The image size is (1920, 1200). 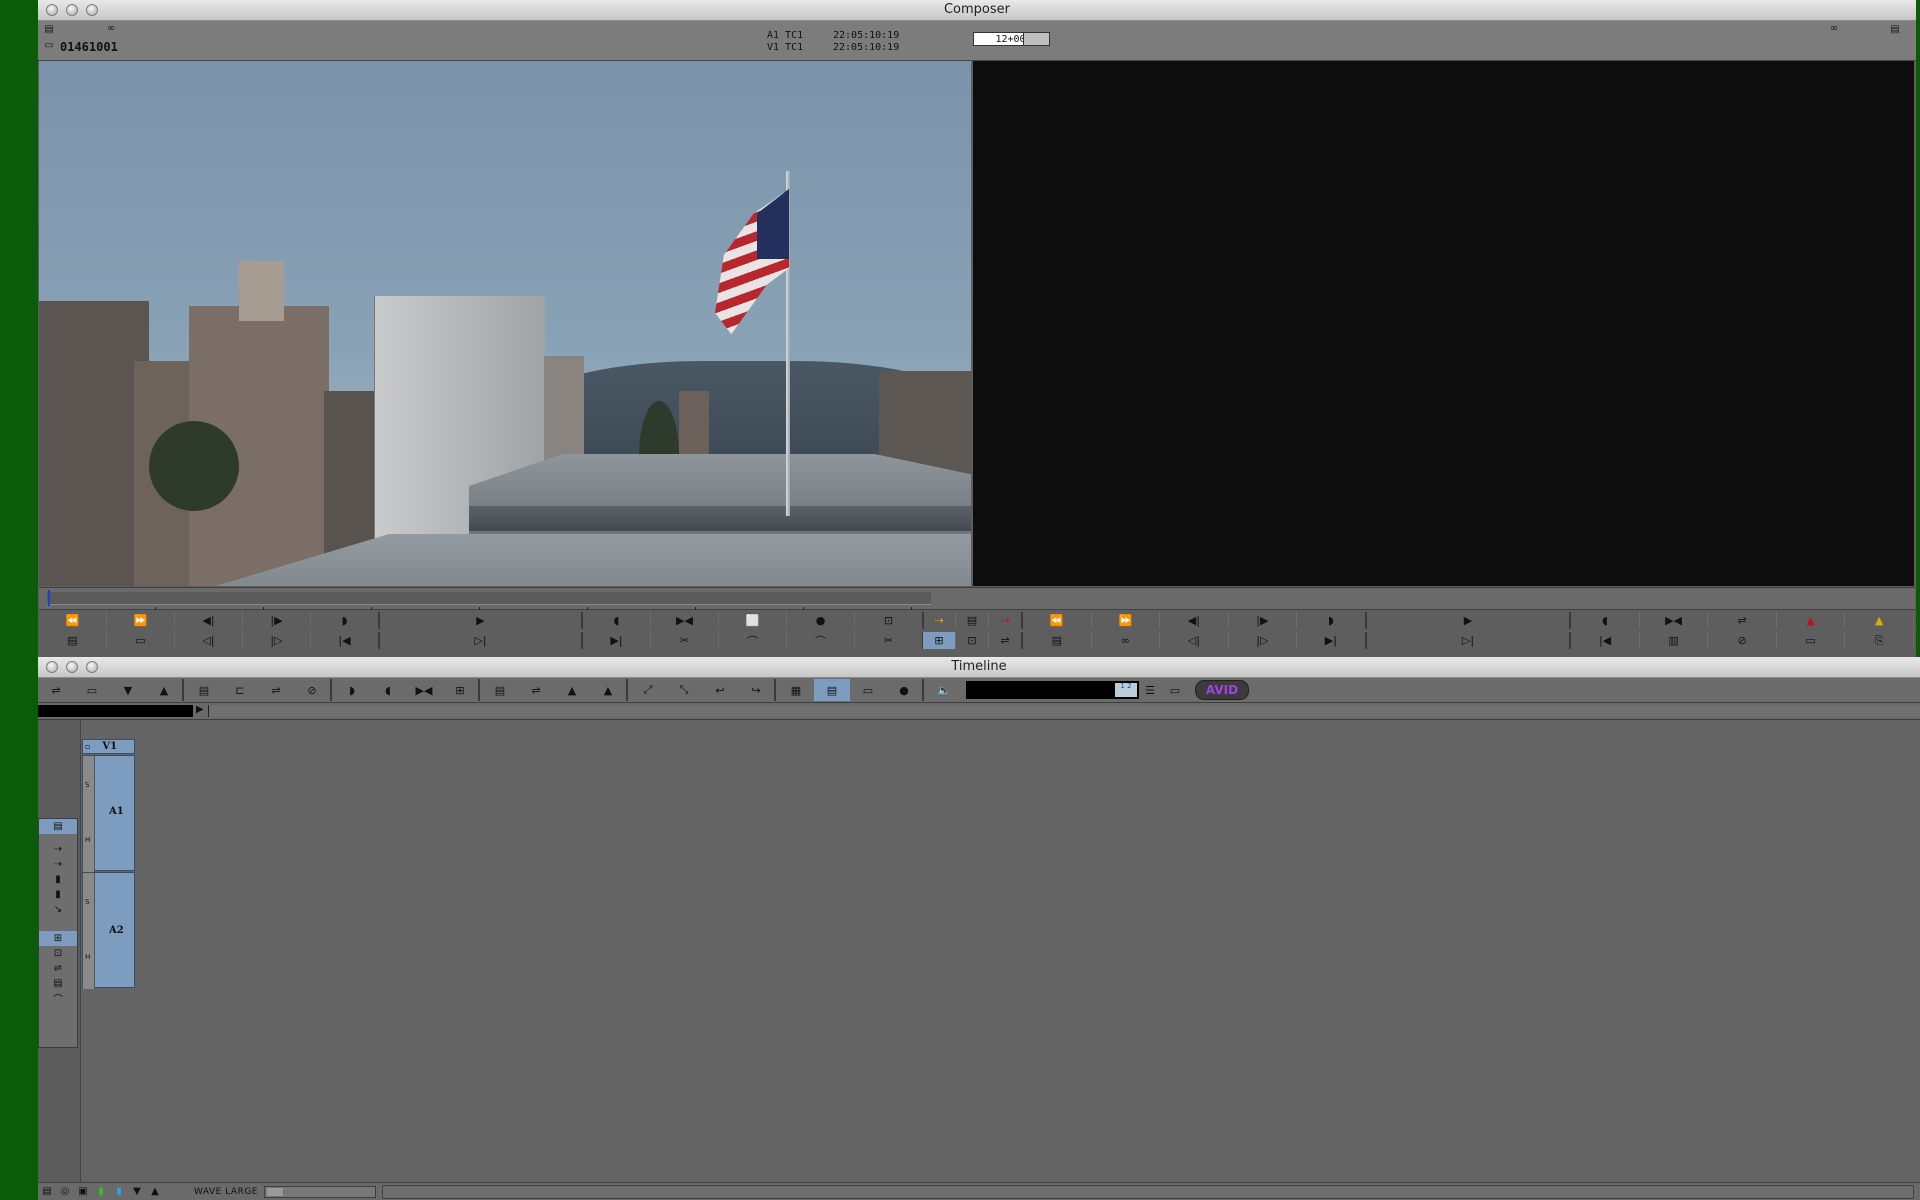 What do you see at coordinates (312, 690) in the screenshot?
I see `clear-marks-button: ⊘` at bounding box center [312, 690].